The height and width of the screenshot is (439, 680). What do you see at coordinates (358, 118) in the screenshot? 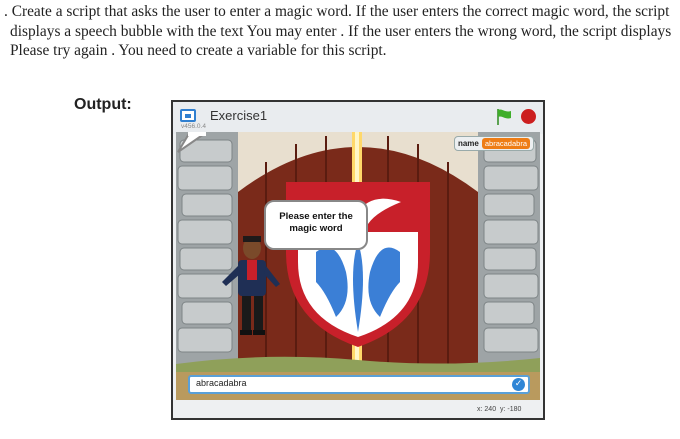
I see `player-titlebar: Exercise1 v456.0.4` at bounding box center [358, 118].